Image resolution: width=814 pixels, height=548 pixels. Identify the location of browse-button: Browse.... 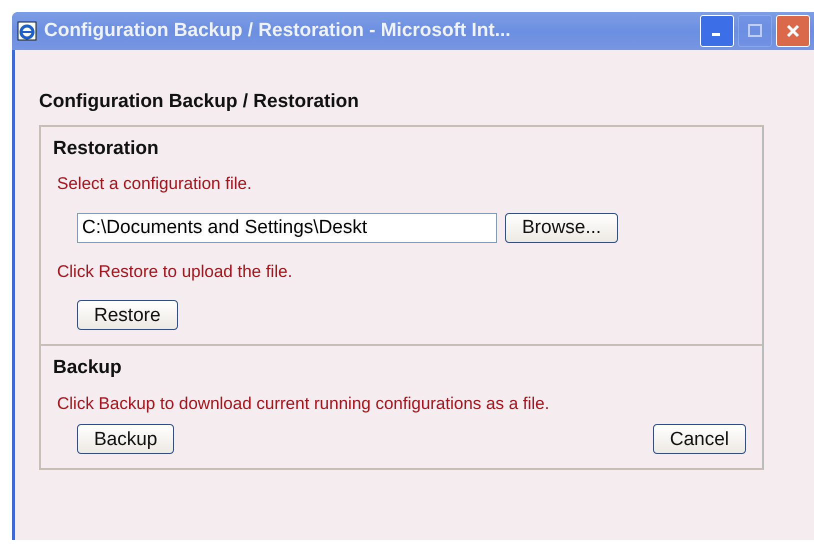
(561, 227).